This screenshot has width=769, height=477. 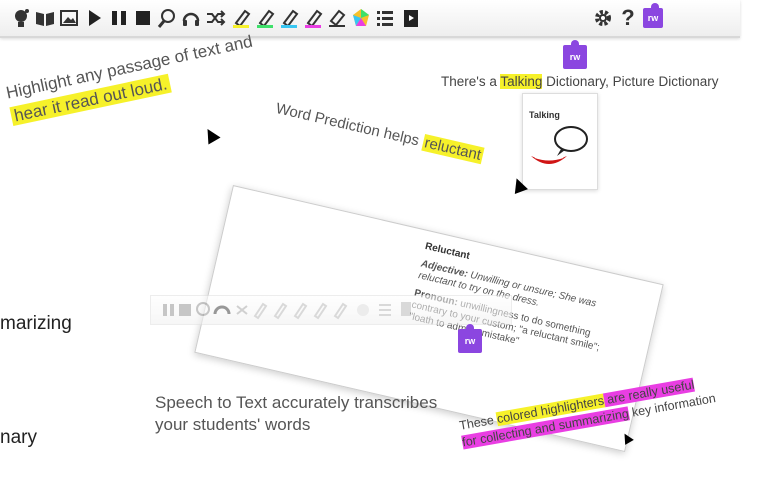 What do you see at coordinates (331, 310) in the screenshot?
I see `faded-toolbar` at bounding box center [331, 310].